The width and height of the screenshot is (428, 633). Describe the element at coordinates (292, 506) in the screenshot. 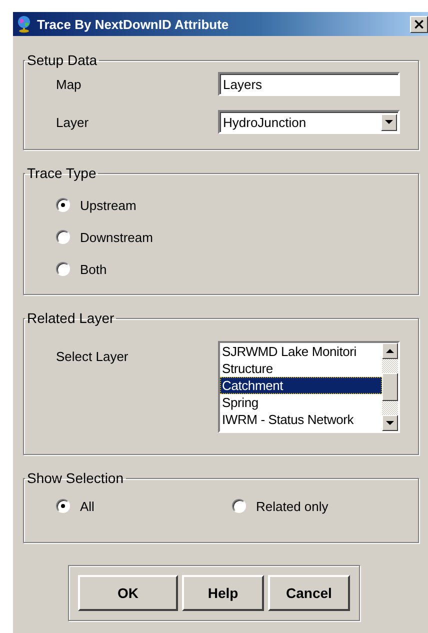

I see `radio-label: Related only` at that location.